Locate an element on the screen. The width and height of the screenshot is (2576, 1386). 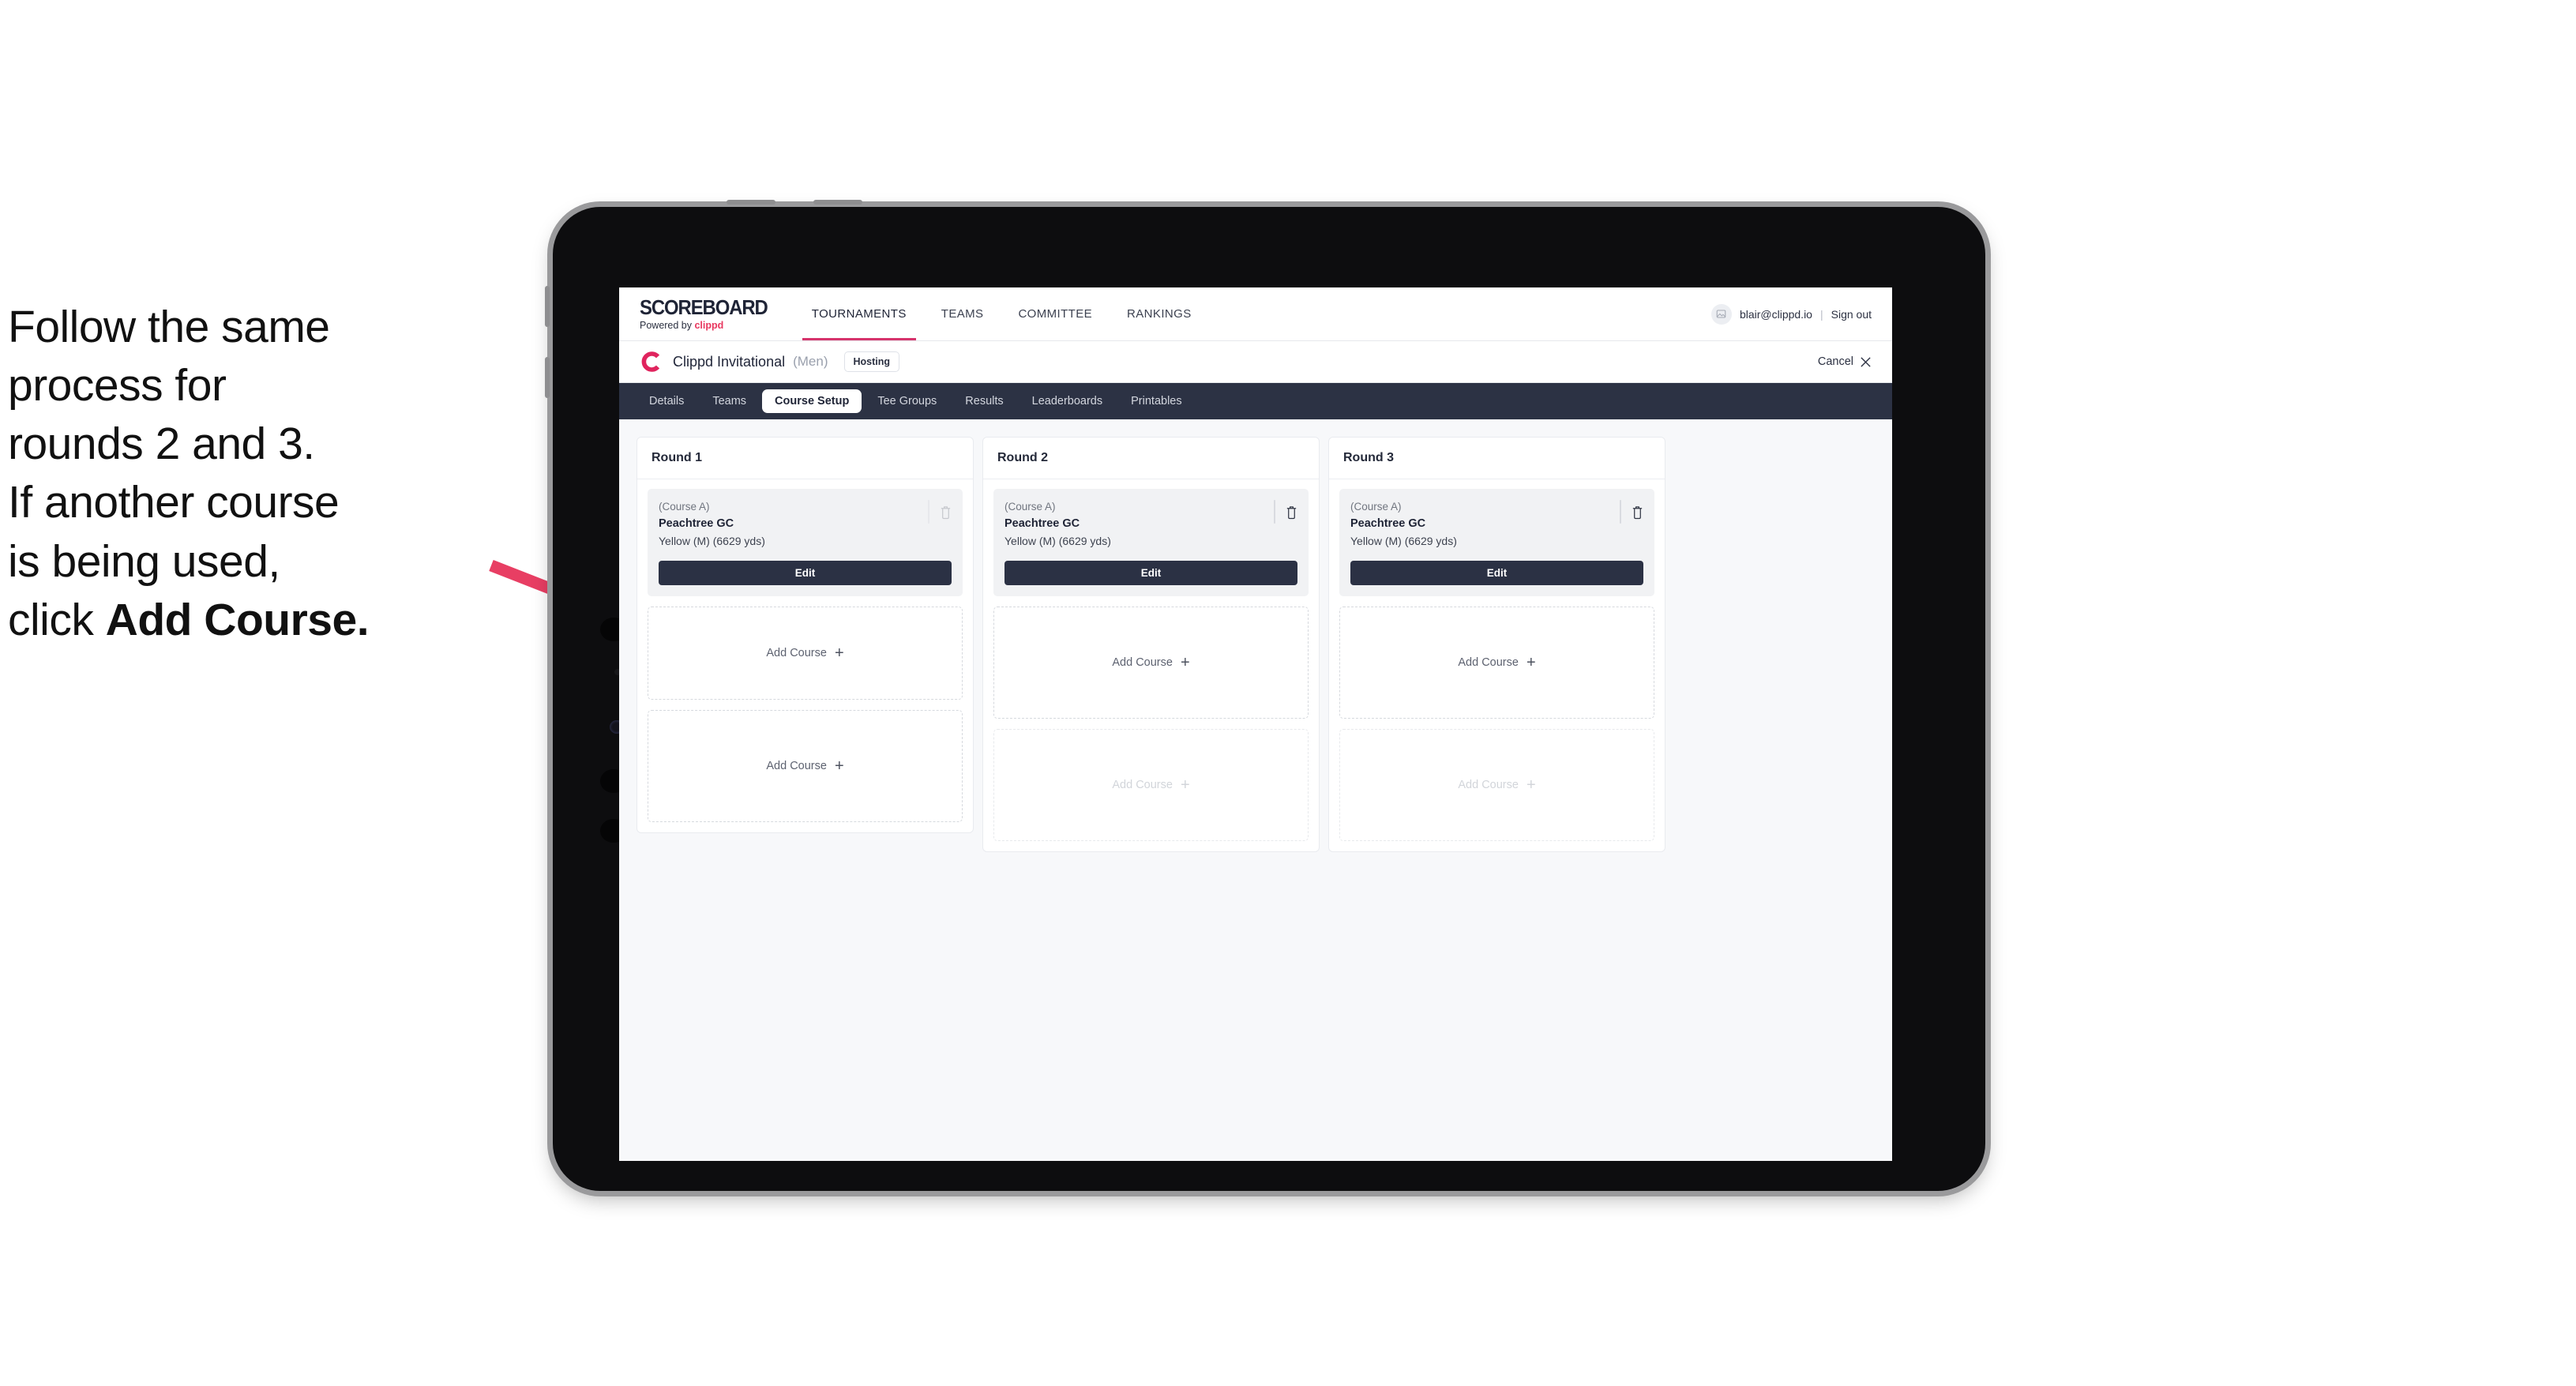
tab-label: Course Setup is located at coordinates (812, 401).